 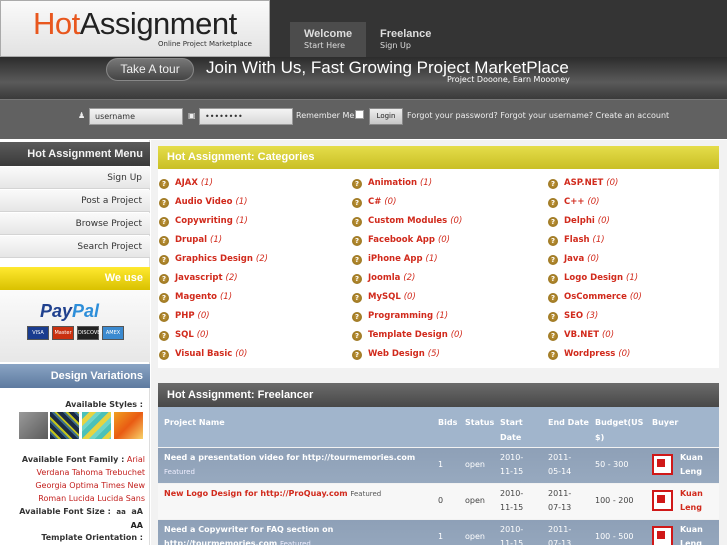 What do you see at coordinates (113, 333) in the screenshot?
I see `amex-card-icon: AMEX` at bounding box center [113, 333].